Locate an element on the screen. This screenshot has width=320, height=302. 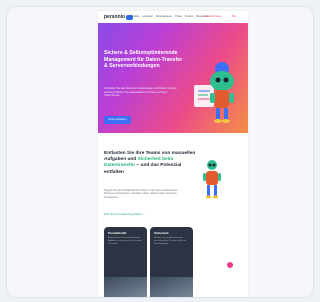
nav-item-preise: Preise is located at coordinates (178, 17).